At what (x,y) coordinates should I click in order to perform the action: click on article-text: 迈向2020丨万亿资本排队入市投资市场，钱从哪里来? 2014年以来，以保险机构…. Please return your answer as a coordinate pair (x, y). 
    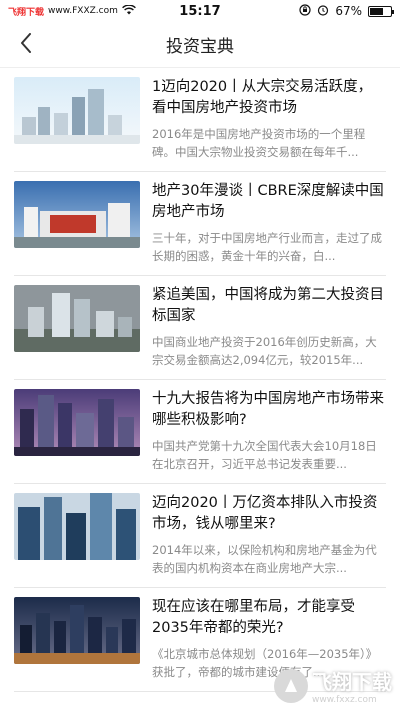
    Looking at the image, I should click on (269, 535).